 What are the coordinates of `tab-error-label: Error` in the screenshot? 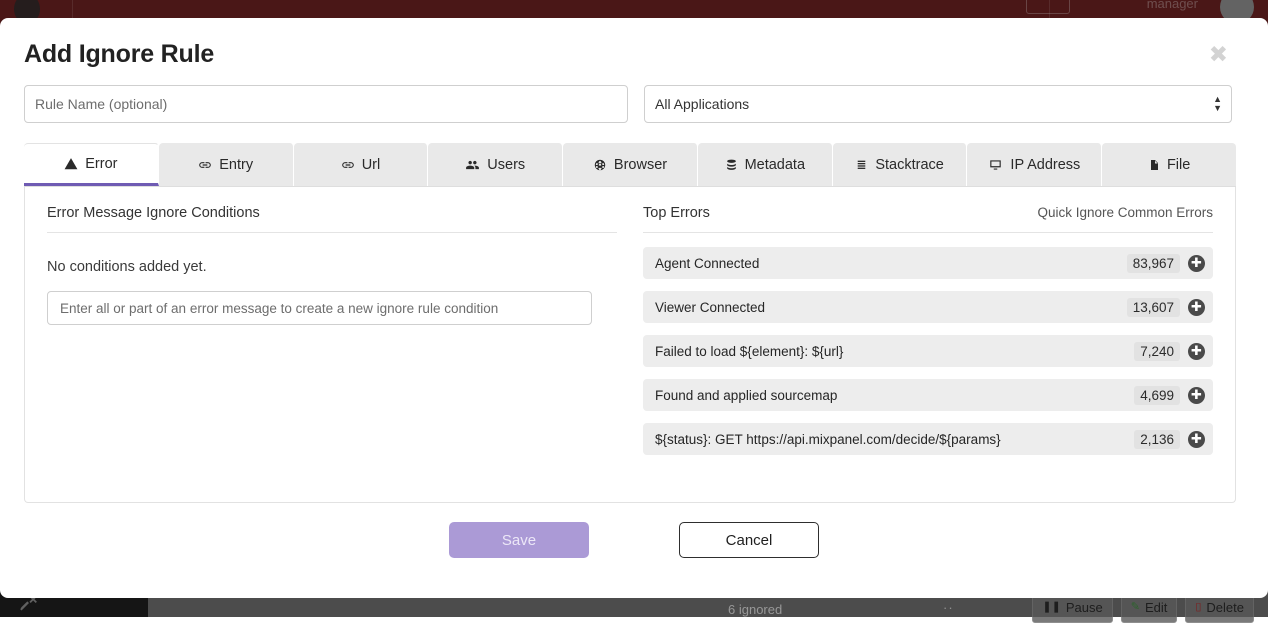 It's located at (101, 164).